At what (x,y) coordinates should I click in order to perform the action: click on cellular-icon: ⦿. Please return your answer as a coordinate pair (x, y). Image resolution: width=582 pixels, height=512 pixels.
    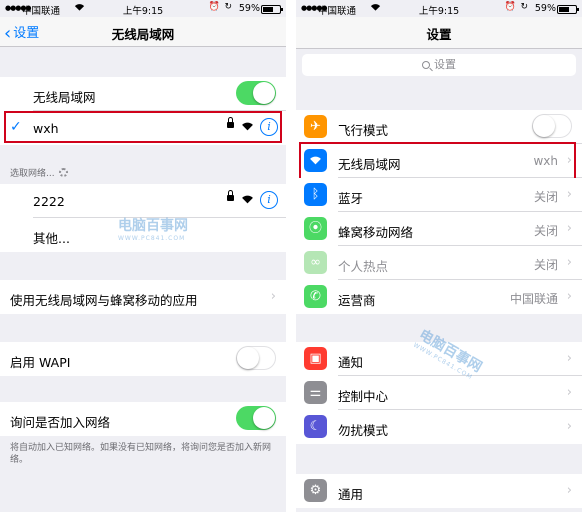
    Looking at the image, I should click on (315, 228).